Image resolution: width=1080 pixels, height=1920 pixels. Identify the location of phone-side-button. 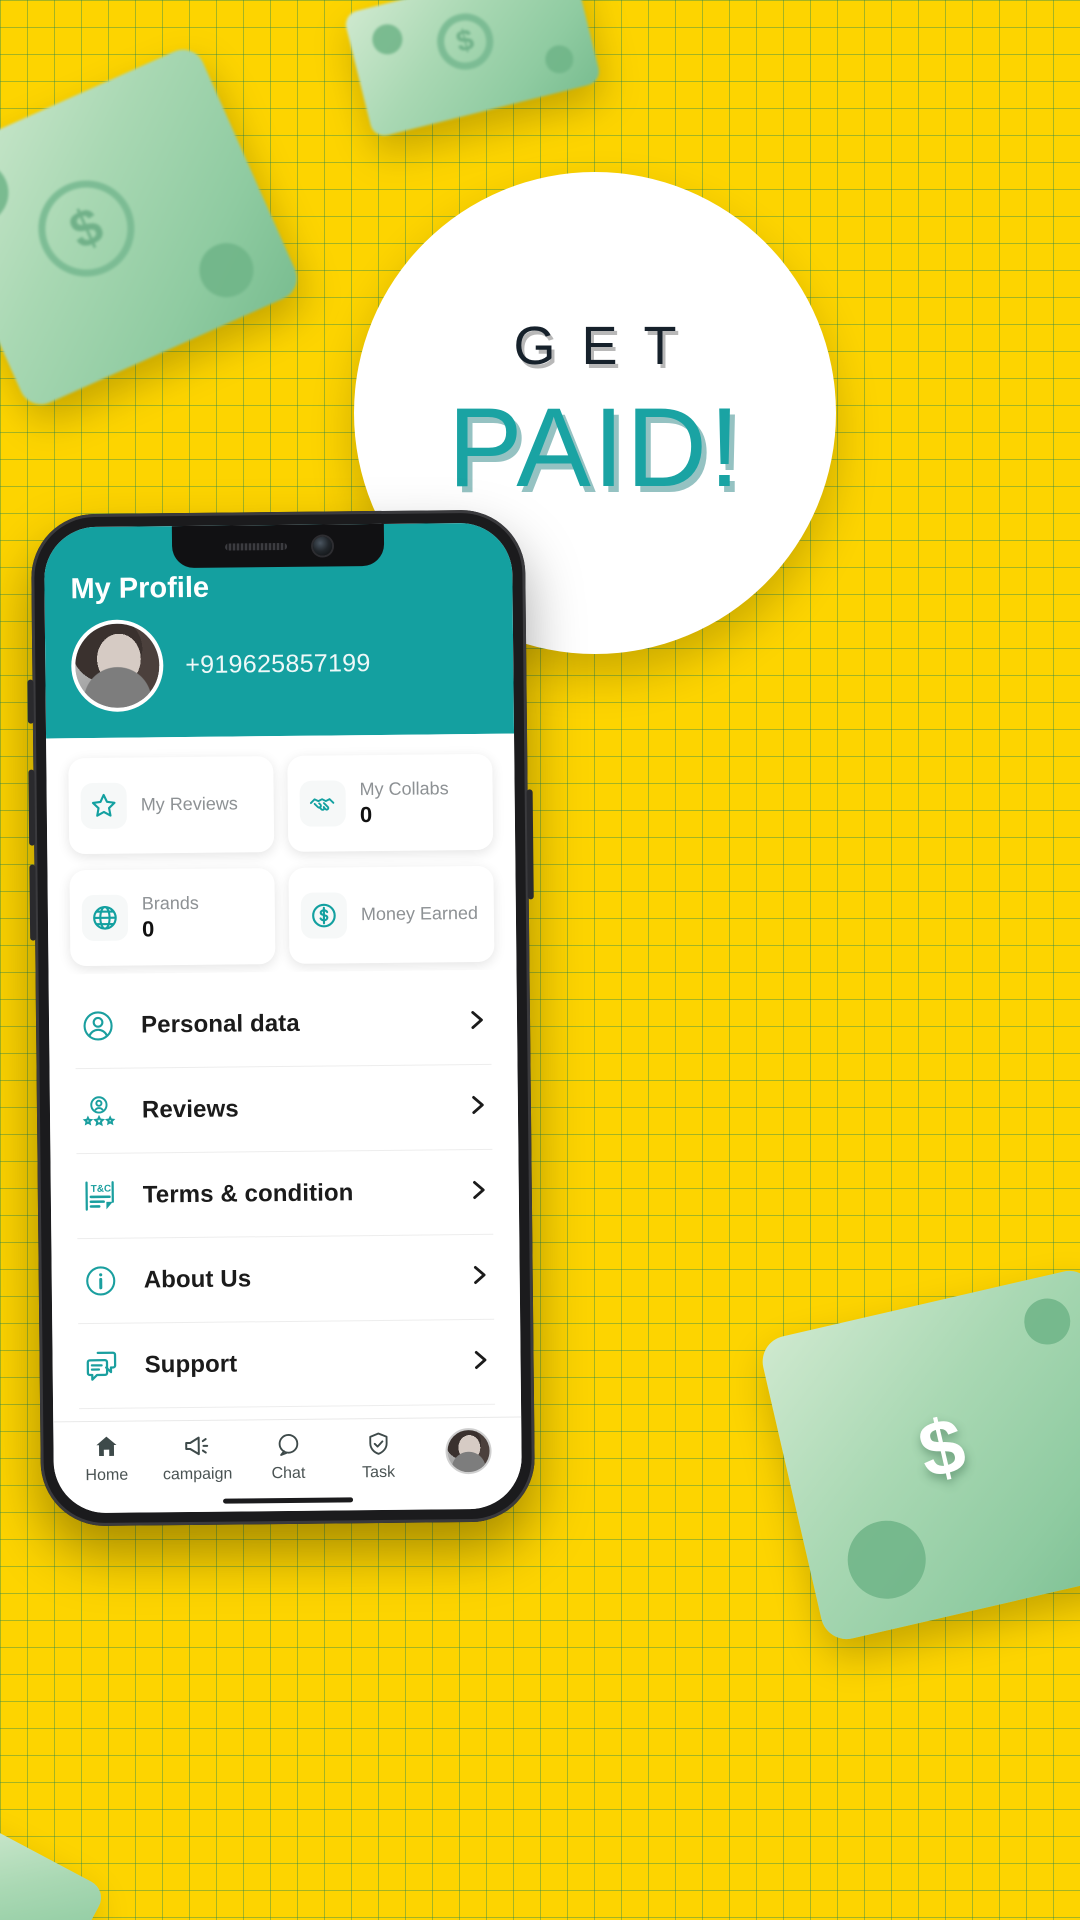
(30, 701).